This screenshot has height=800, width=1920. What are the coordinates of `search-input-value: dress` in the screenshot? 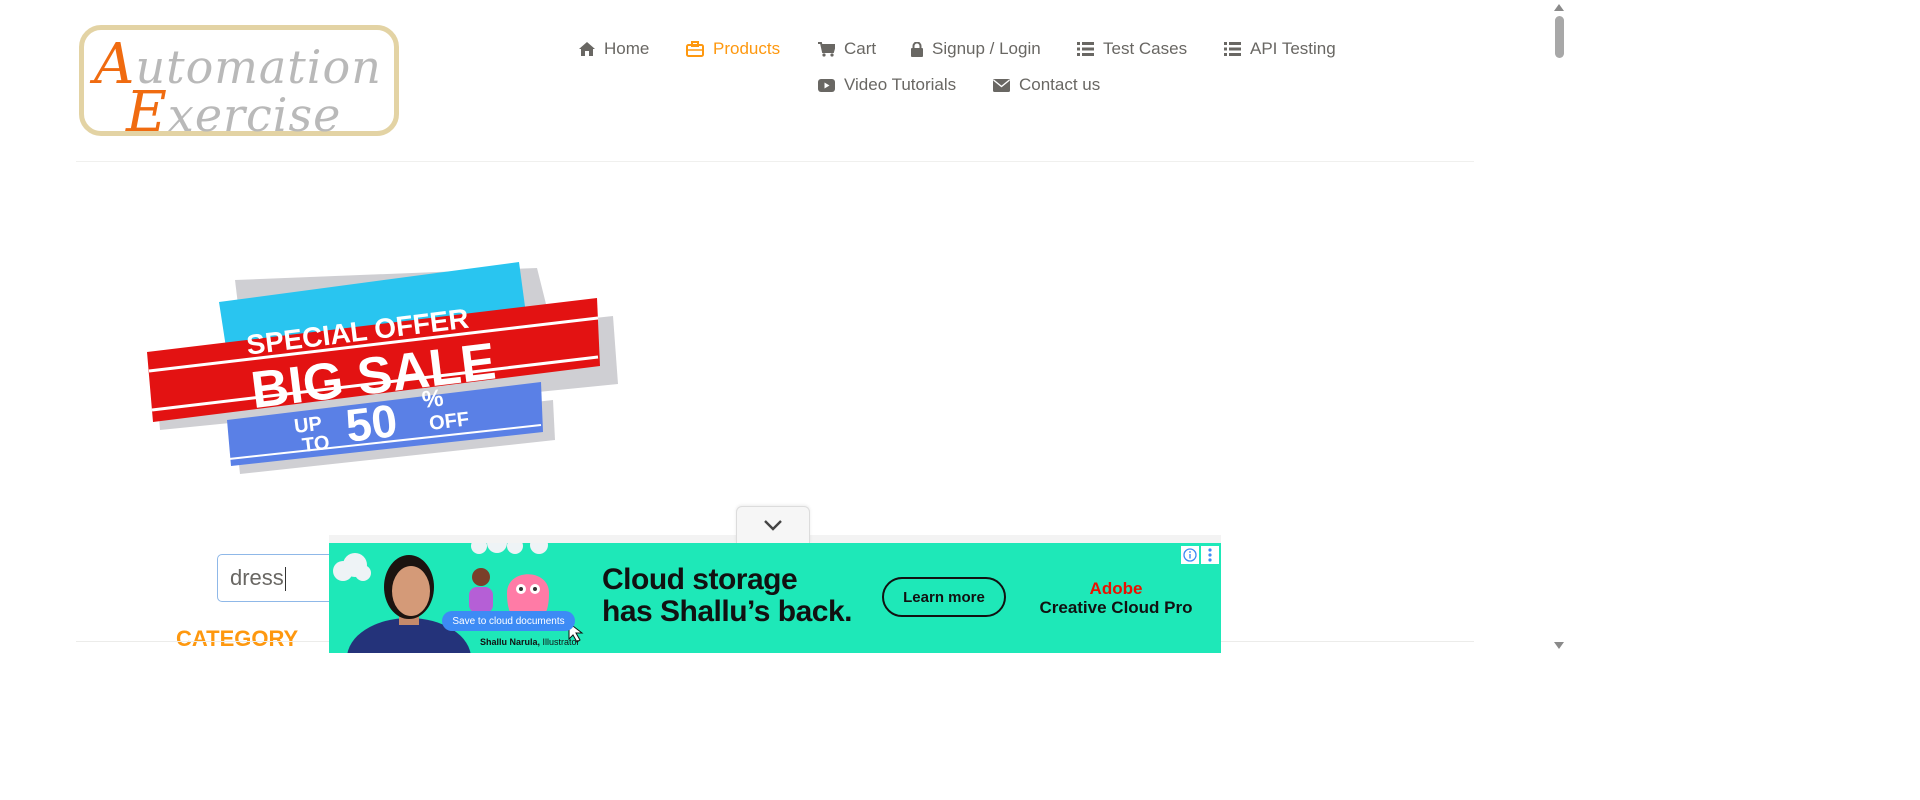 It's located at (257, 577).